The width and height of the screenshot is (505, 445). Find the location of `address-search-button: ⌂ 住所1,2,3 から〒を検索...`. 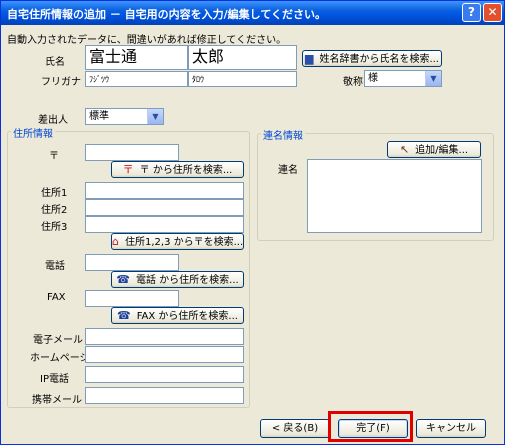

address-search-button: ⌂ 住所1,2,3 から〒を検索... is located at coordinates (177, 241).